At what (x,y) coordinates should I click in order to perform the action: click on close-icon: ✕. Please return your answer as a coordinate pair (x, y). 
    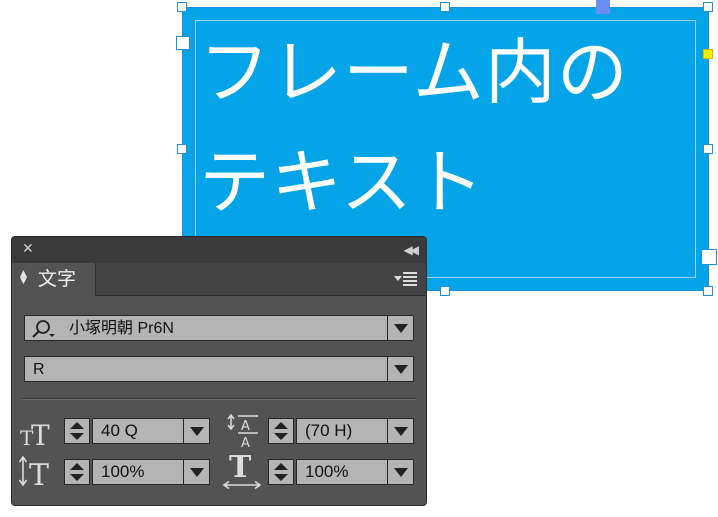
    Looking at the image, I should click on (28, 249).